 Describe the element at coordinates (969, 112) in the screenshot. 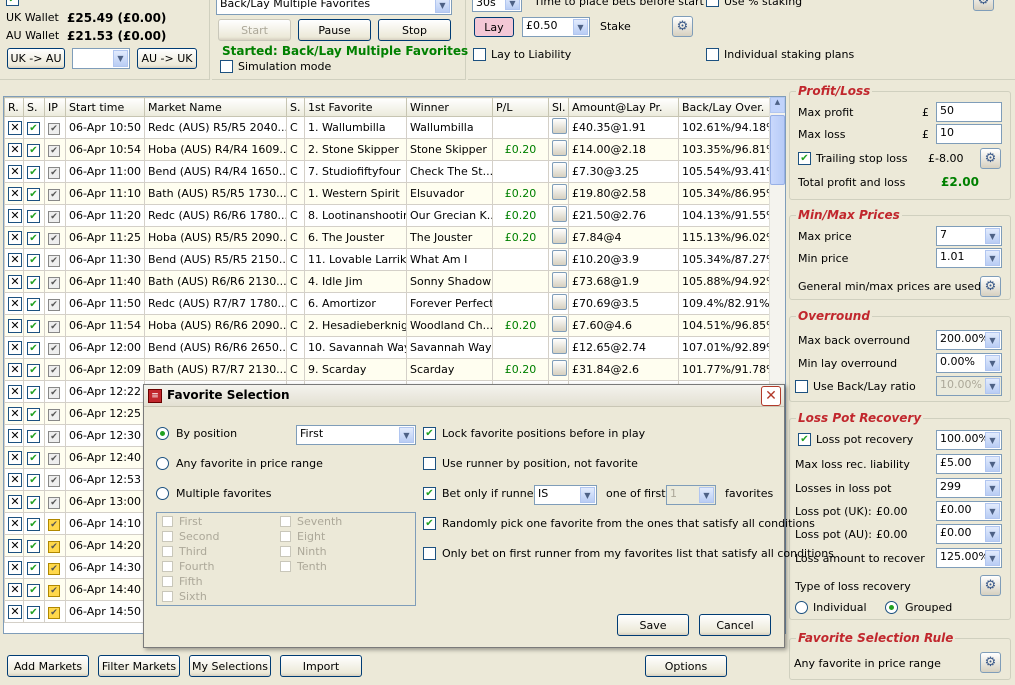

I see `max-profit-input: 50` at that location.